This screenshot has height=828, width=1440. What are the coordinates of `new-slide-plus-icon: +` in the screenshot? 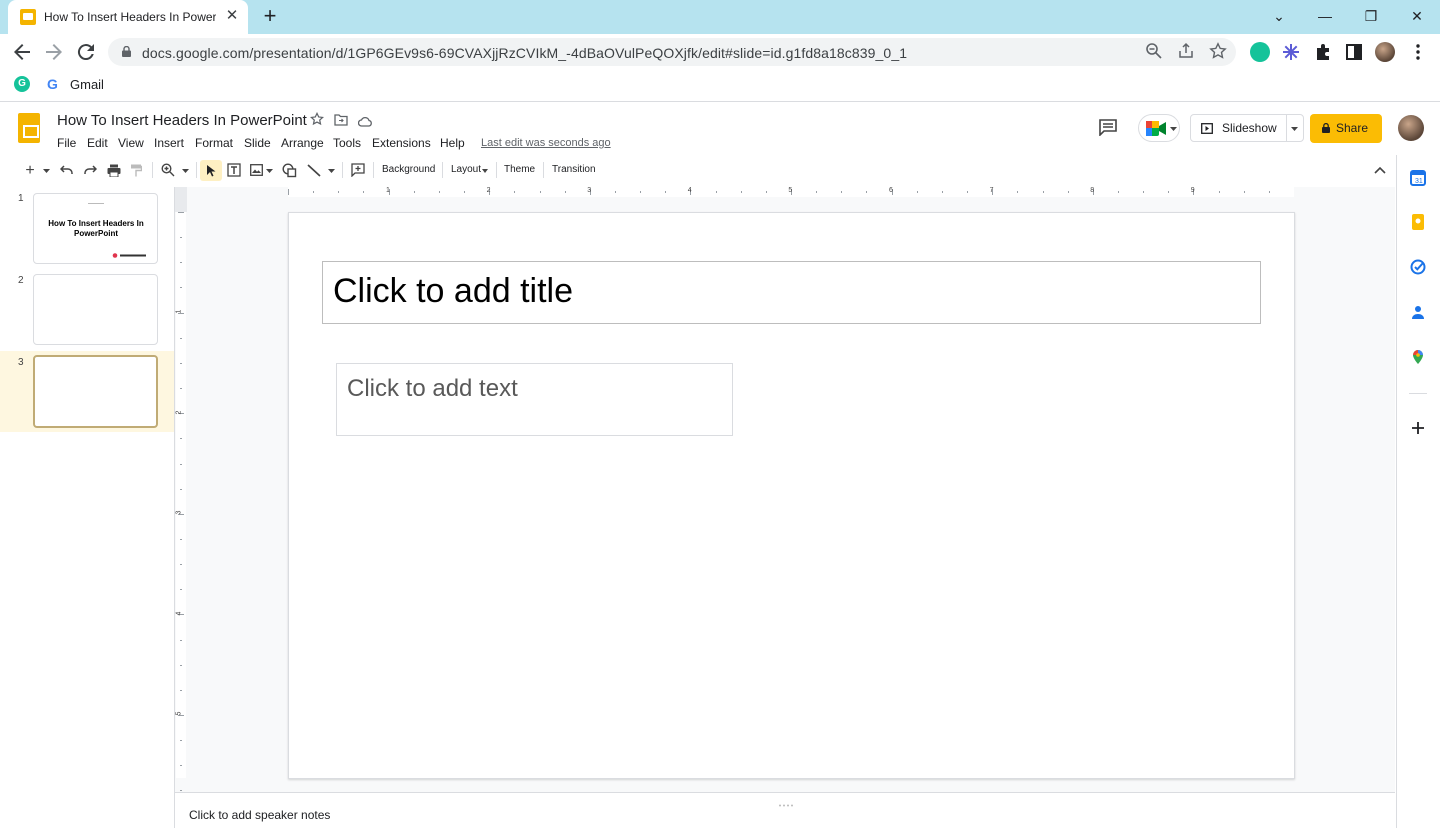 It's located at (30, 171).